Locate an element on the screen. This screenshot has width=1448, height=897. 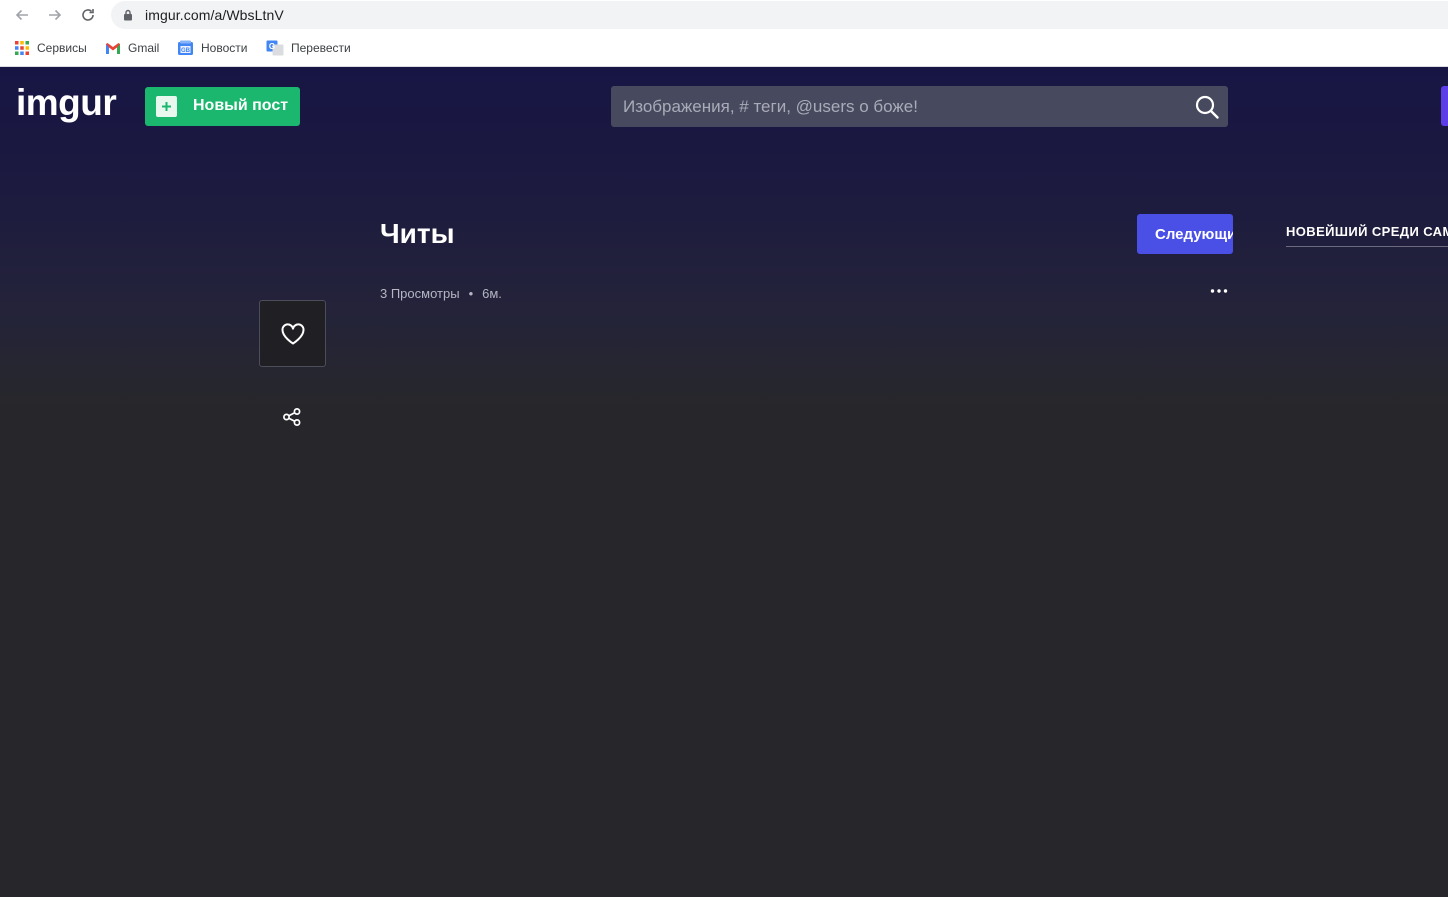
favorite-button is located at coordinates (292, 333).